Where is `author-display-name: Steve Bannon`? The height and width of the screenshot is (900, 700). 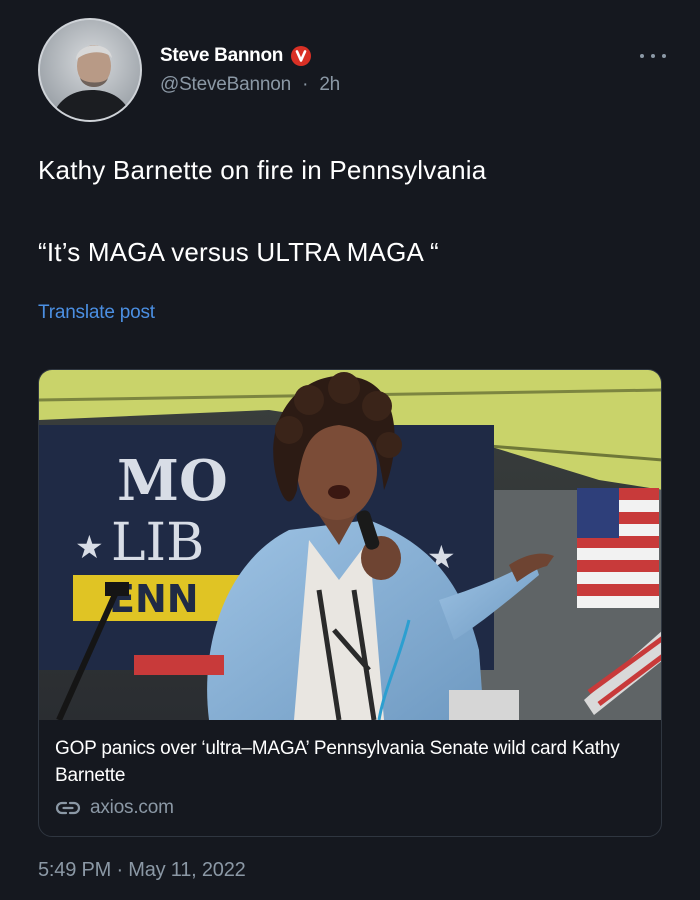
author-display-name: Steve Bannon is located at coordinates (221, 56).